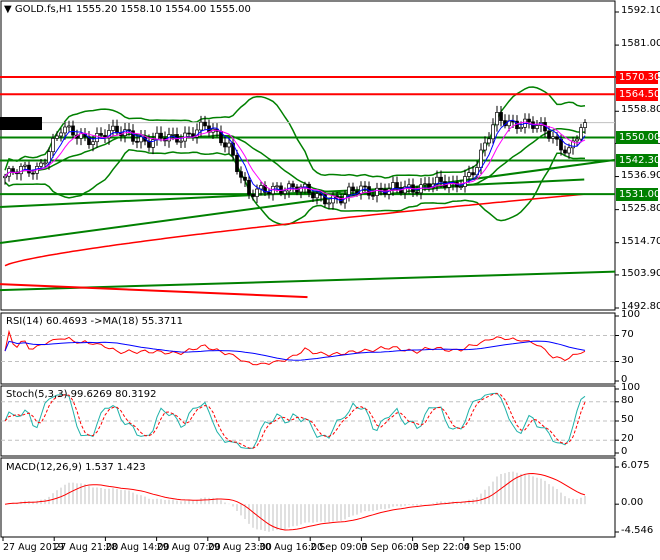  What do you see at coordinates (640, 273) in the screenshot?
I see `price-tick-label: 1503.90` at bounding box center [640, 273].